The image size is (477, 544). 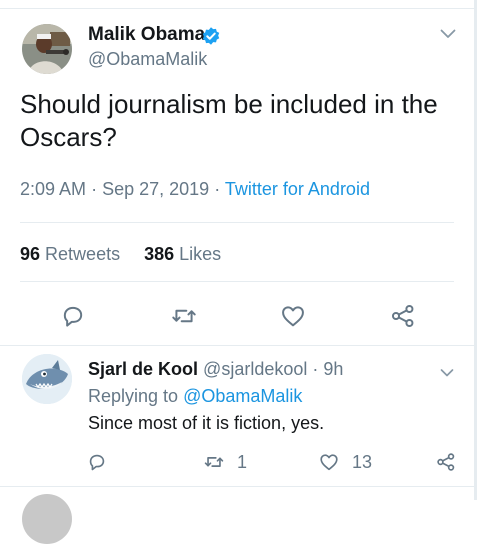 What do you see at coordinates (143, 369) in the screenshot?
I see `reply-author-name: Sjarl de Kool` at bounding box center [143, 369].